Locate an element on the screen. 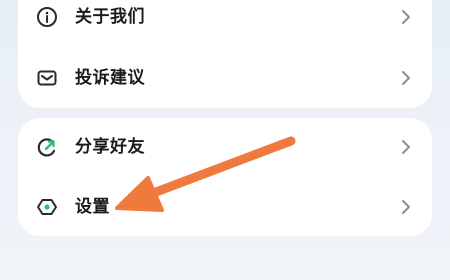 Image resolution: width=450 pixels, height=280 pixels. menu-item-label: 分享好友 is located at coordinates (110, 147).